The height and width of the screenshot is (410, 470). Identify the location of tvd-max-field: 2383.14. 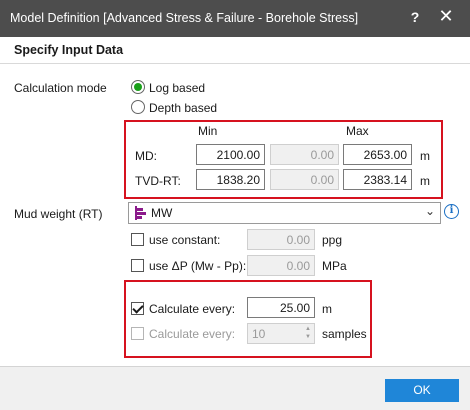
(377, 179).